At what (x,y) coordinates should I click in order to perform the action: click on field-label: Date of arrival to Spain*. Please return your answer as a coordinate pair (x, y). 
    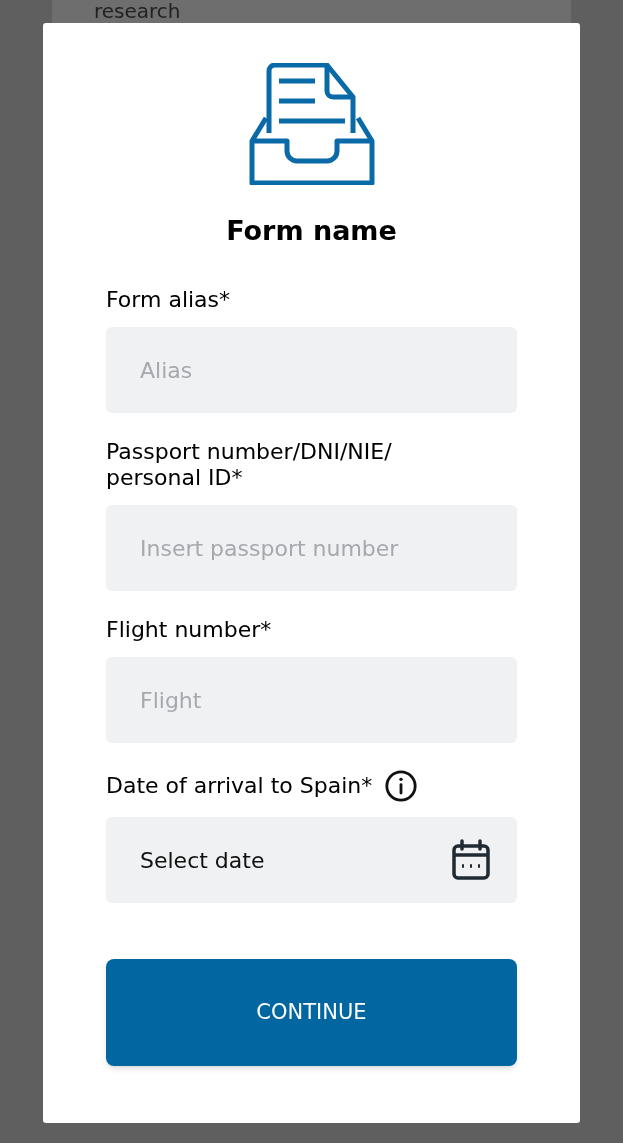
    Looking at the image, I should click on (239, 786).